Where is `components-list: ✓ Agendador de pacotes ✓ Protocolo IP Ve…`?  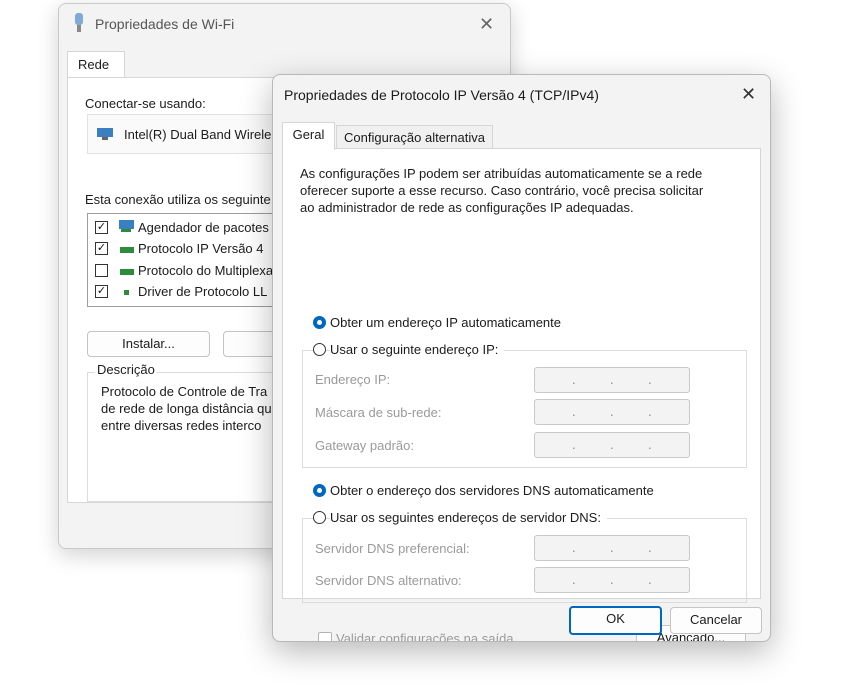 components-list: ✓ Agendador de pacotes ✓ Protocolo IP Ve… is located at coordinates (188, 260).